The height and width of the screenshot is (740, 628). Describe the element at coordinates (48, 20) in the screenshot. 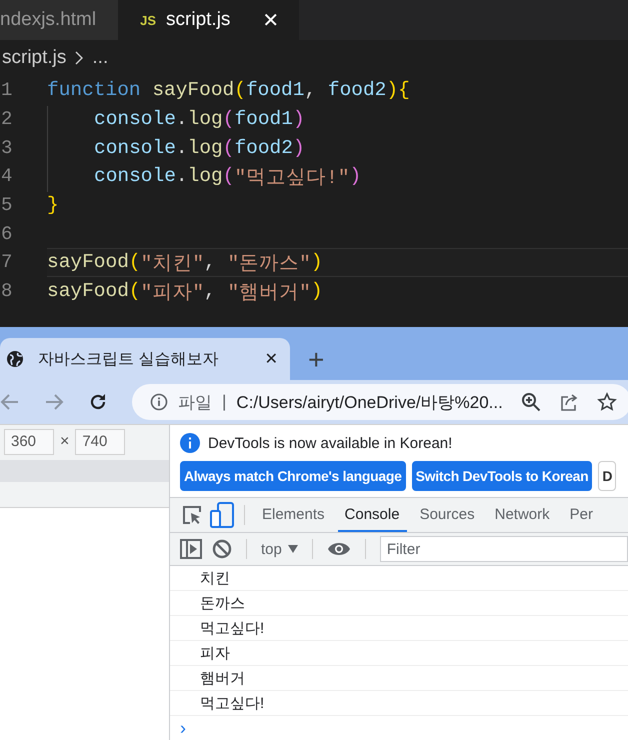

I see `tab-label: ndexjs.html` at that location.